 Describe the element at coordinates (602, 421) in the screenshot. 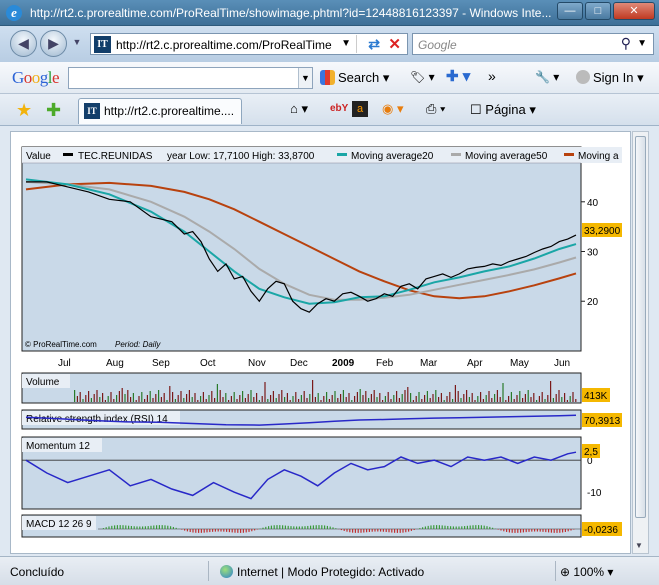

I see `rsi-last: 70,3913` at that location.